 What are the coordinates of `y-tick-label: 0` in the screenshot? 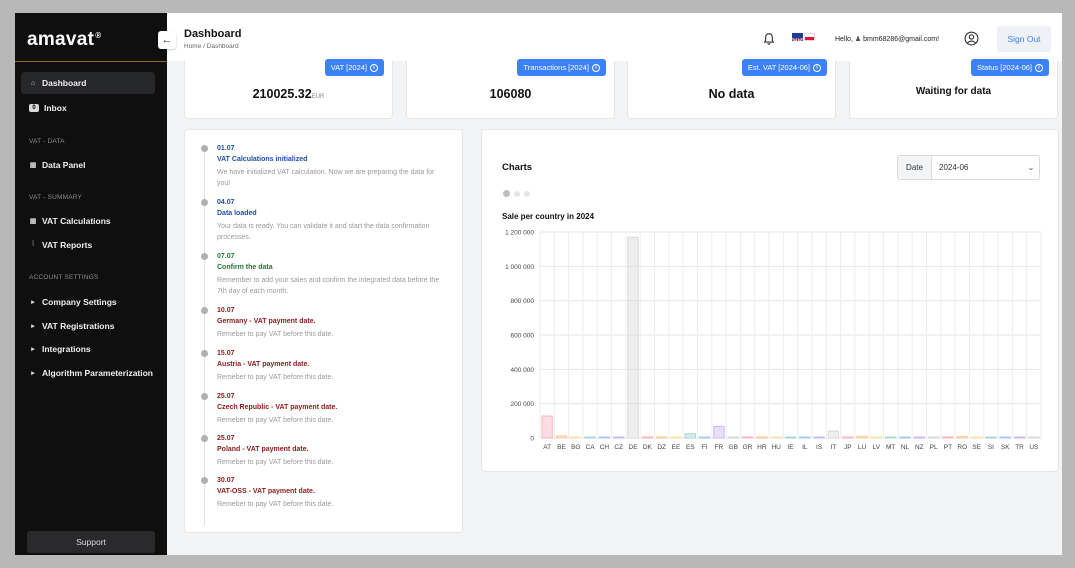 It's located at (532, 439).